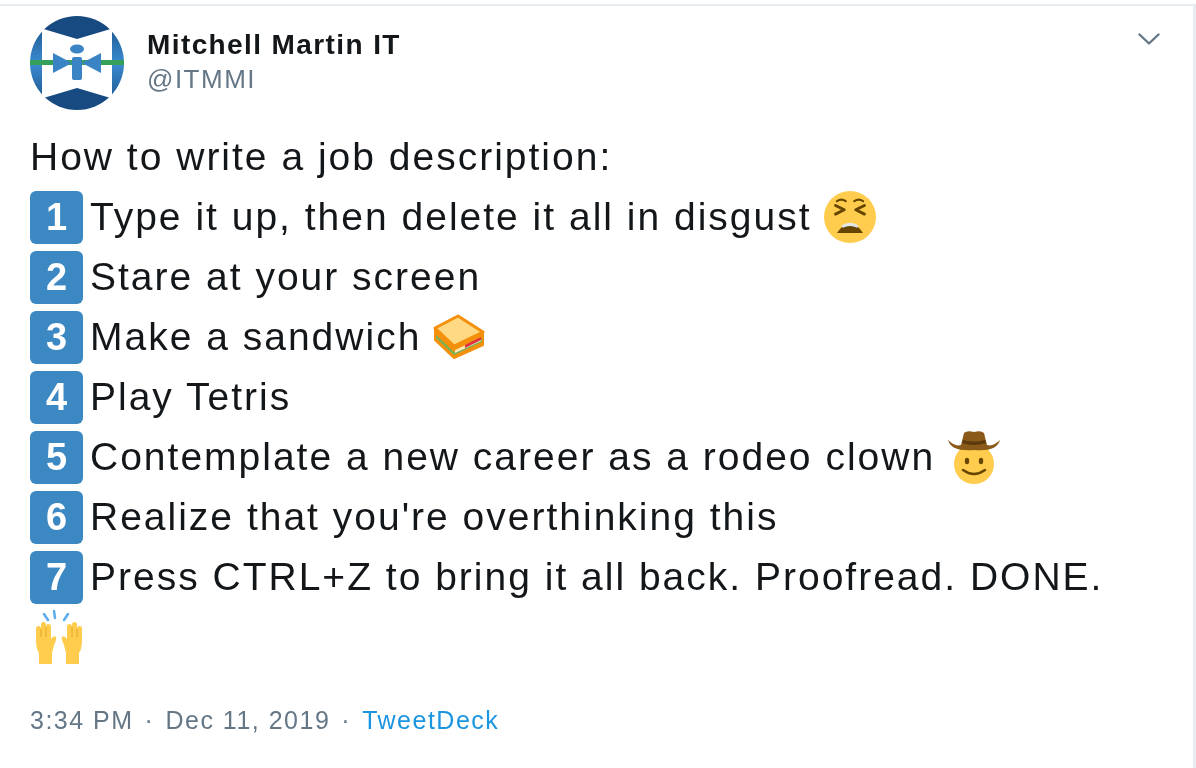 This screenshot has height=768, width=1196. What do you see at coordinates (597, 577) in the screenshot?
I see `step-text: Press CTRL+Z to bring it all back. Proofread. DONE.` at bounding box center [597, 577].